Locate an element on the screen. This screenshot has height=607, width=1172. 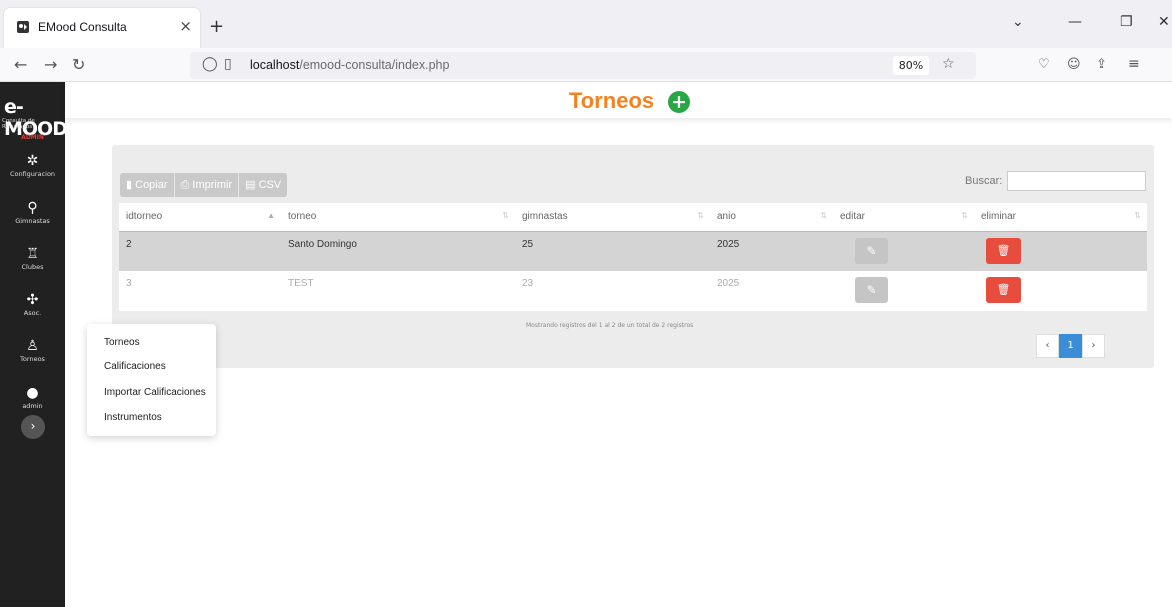
sidebar-item-asoc: ✣ Asoc. is located at coordinates (32, 304).